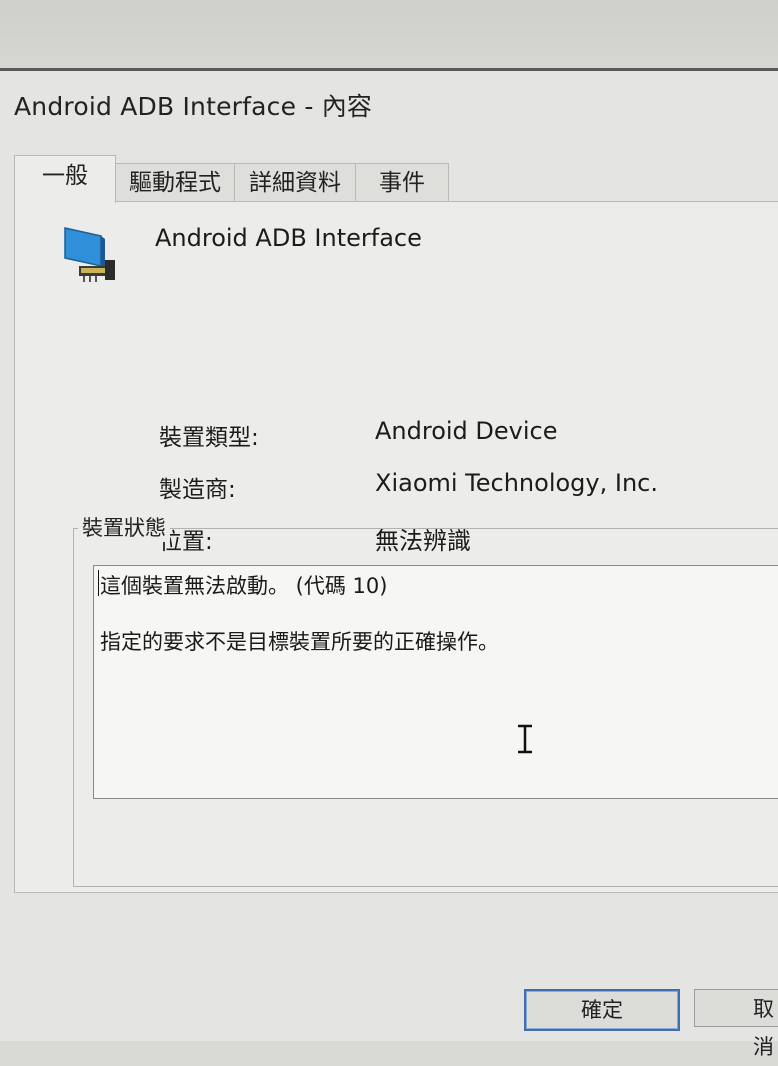 The width and height of the screenshot is (778, 1066). I want to click on network-adapter-icon, so click(89, 254).